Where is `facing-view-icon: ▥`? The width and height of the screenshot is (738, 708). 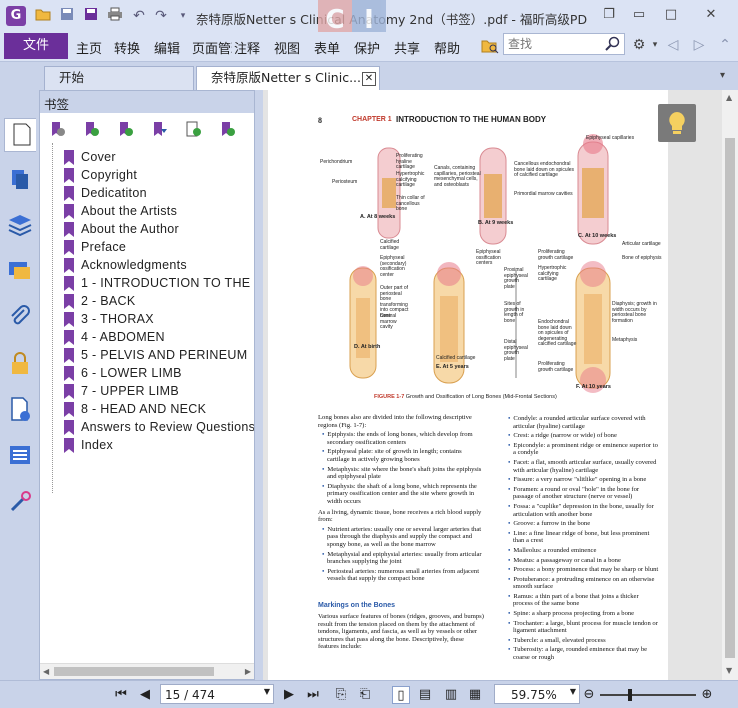 facing-view-icon: ▥ is located at coordinates (451, 695).